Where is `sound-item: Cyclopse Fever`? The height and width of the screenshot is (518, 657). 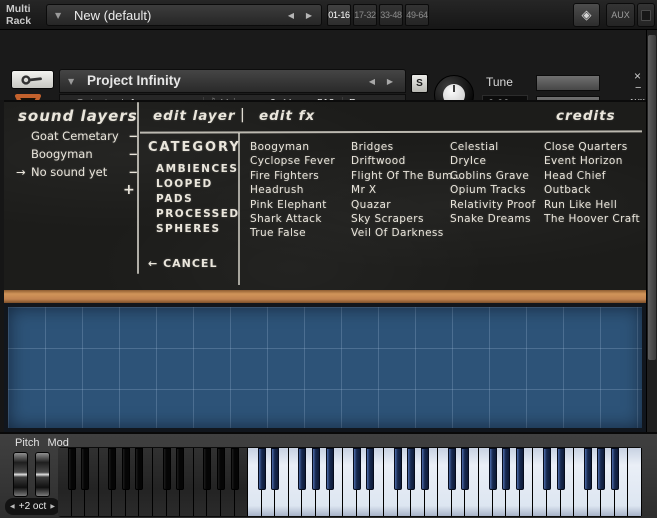 sound-item: Cyclopse Fever is located at coordinates (292, 162).